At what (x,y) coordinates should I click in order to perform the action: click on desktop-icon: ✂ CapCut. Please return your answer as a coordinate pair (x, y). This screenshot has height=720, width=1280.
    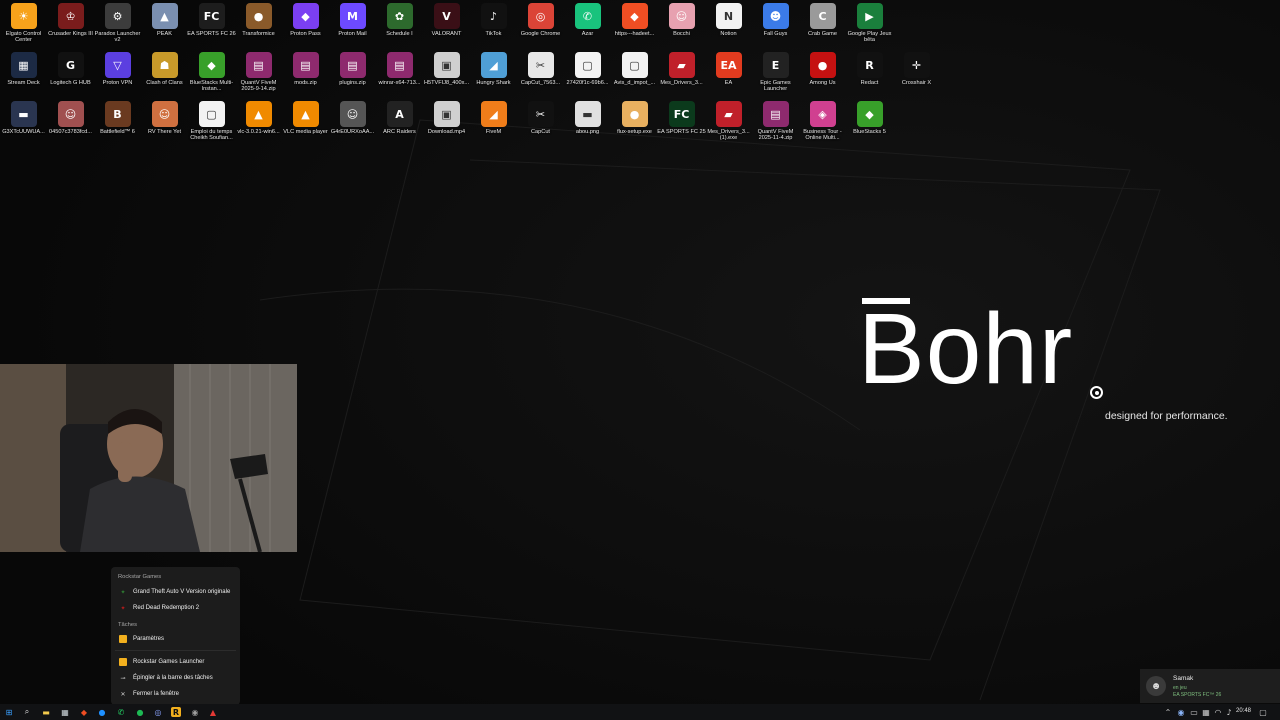
    Looking at the image, I should click on (540, 125).